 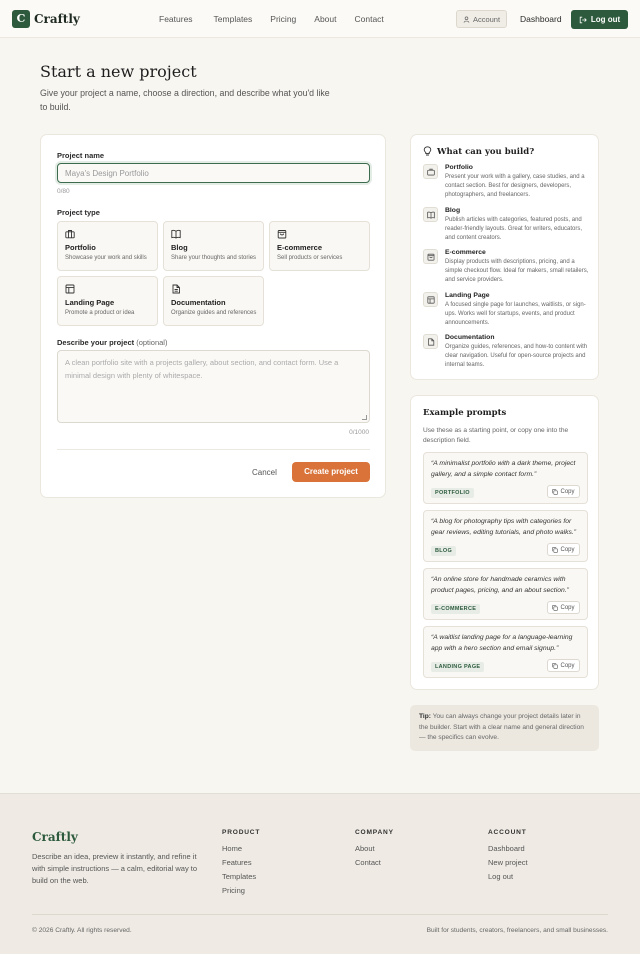 I want to click on prompt-tag: PORTFOLIO, so click(x=452, y=493).